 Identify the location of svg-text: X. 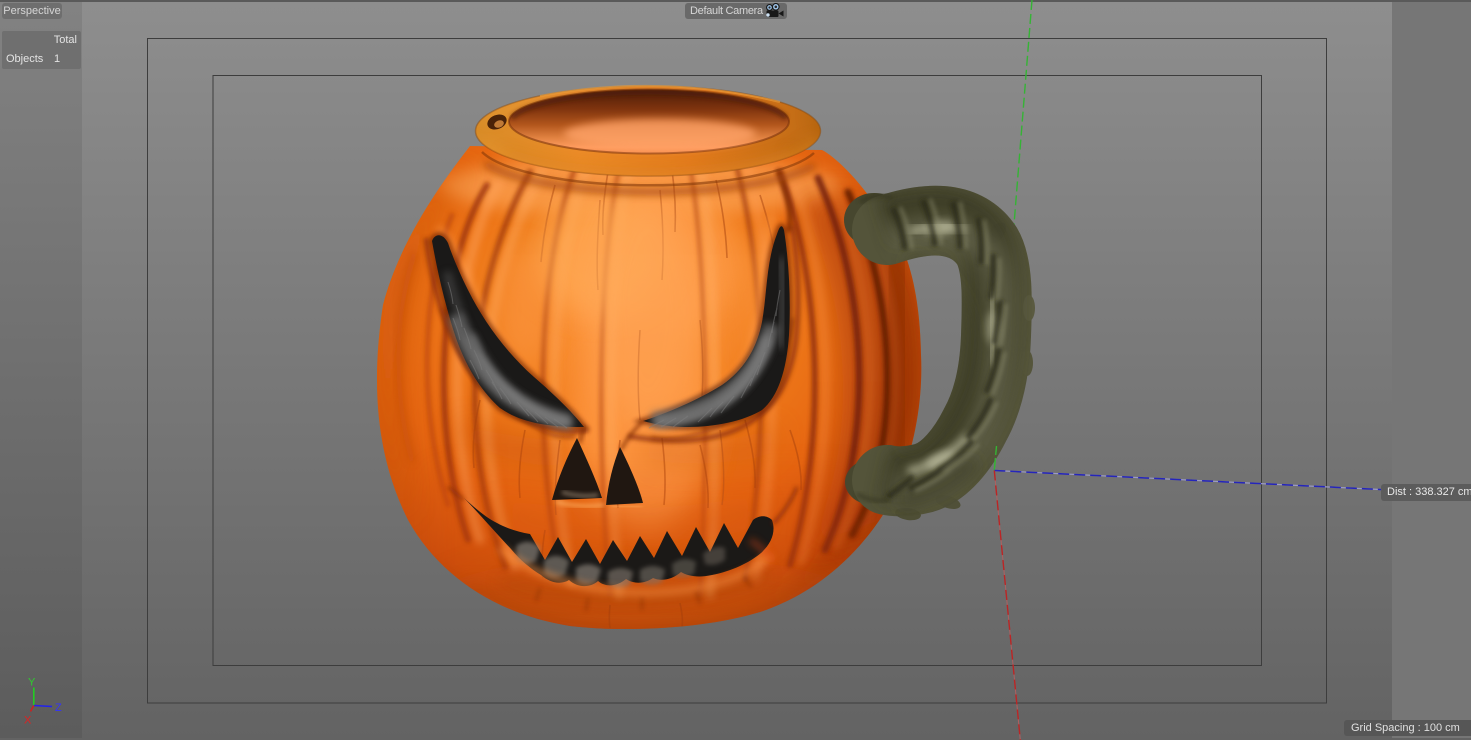
(28, 721).